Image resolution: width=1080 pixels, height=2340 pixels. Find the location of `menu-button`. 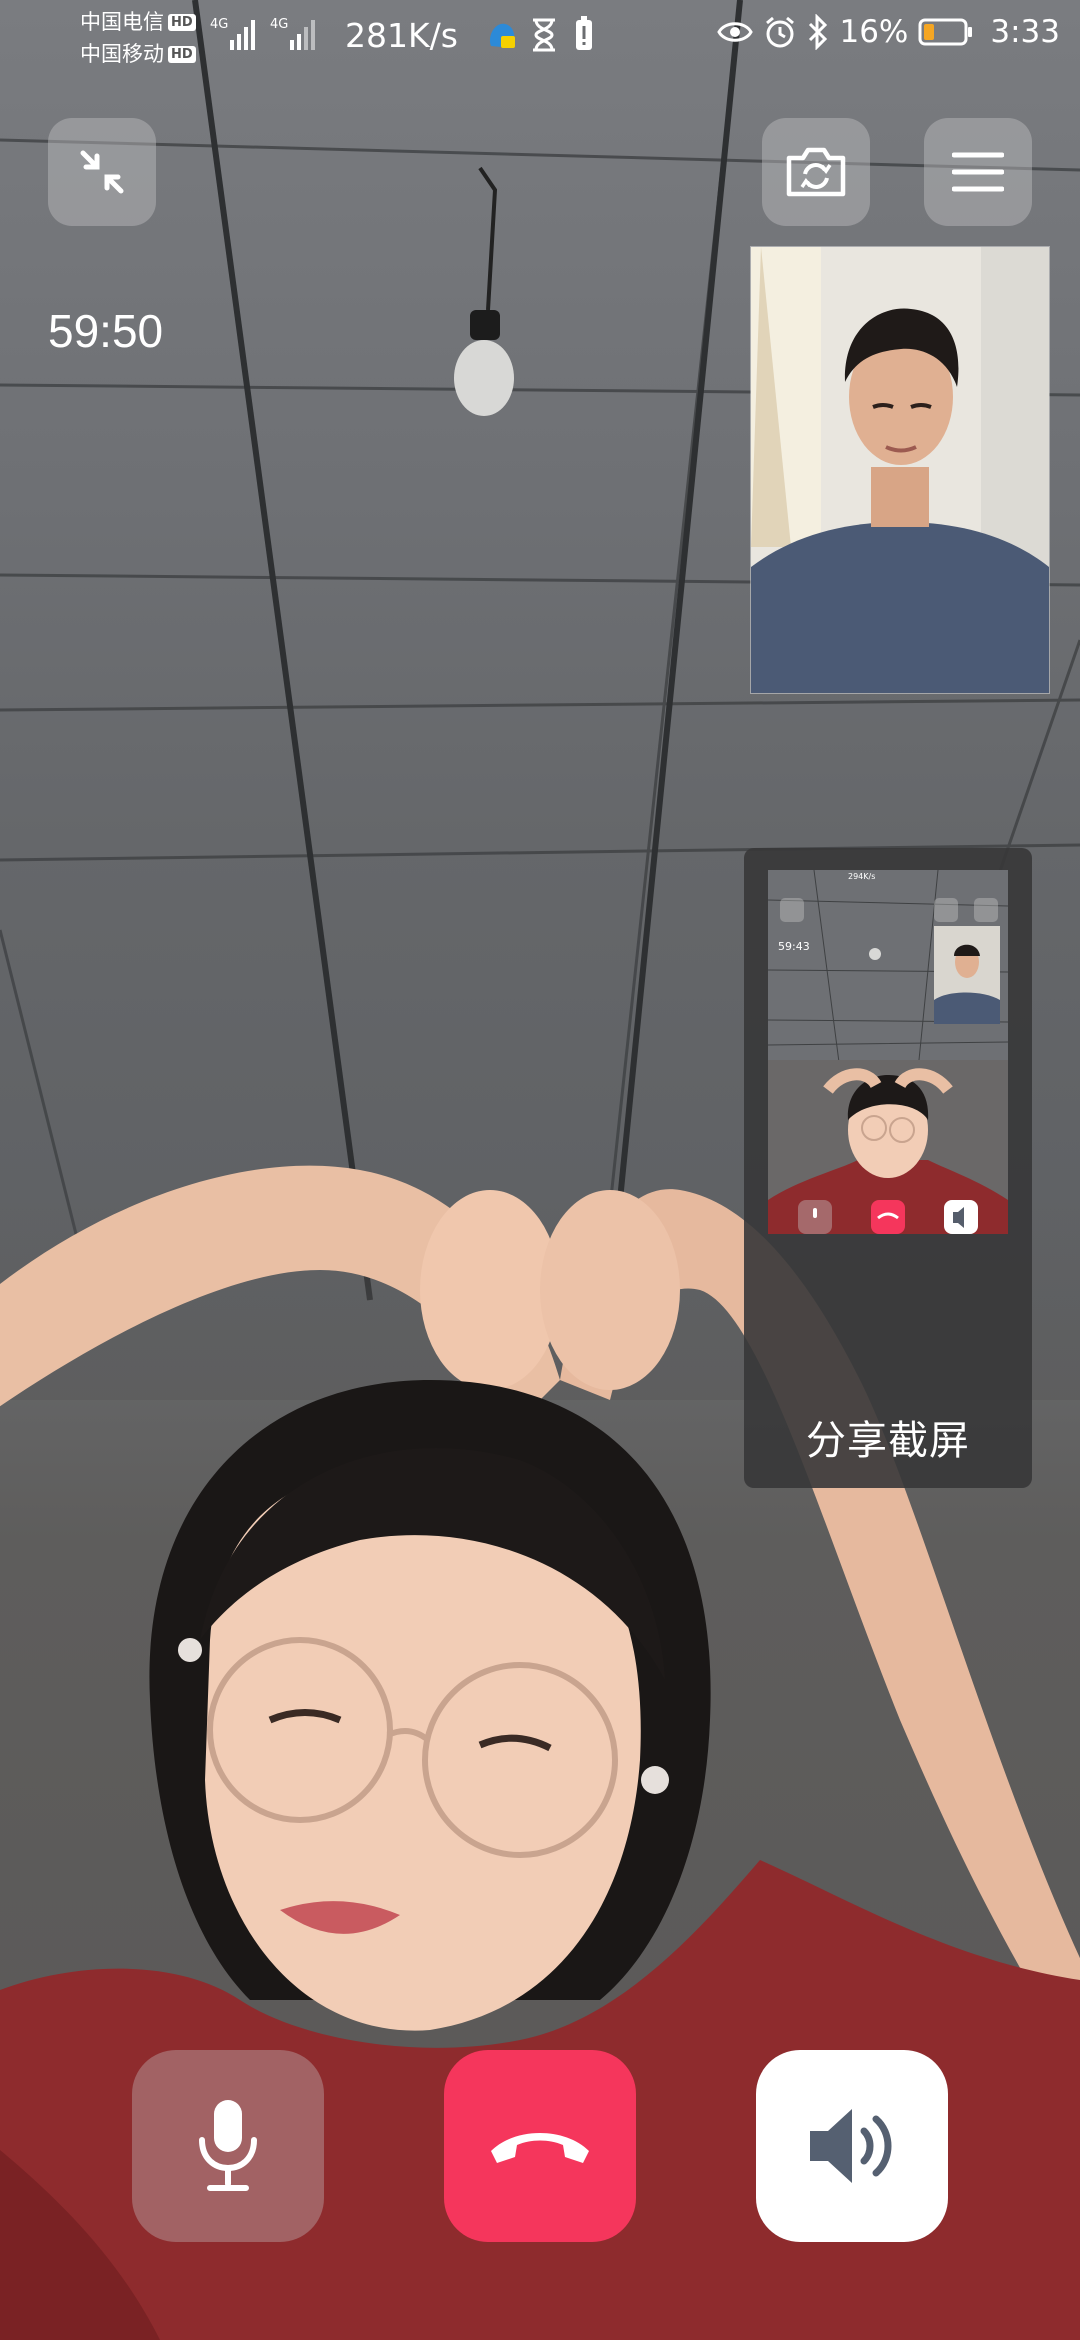

menu-button is located at coordinates (978, 172).